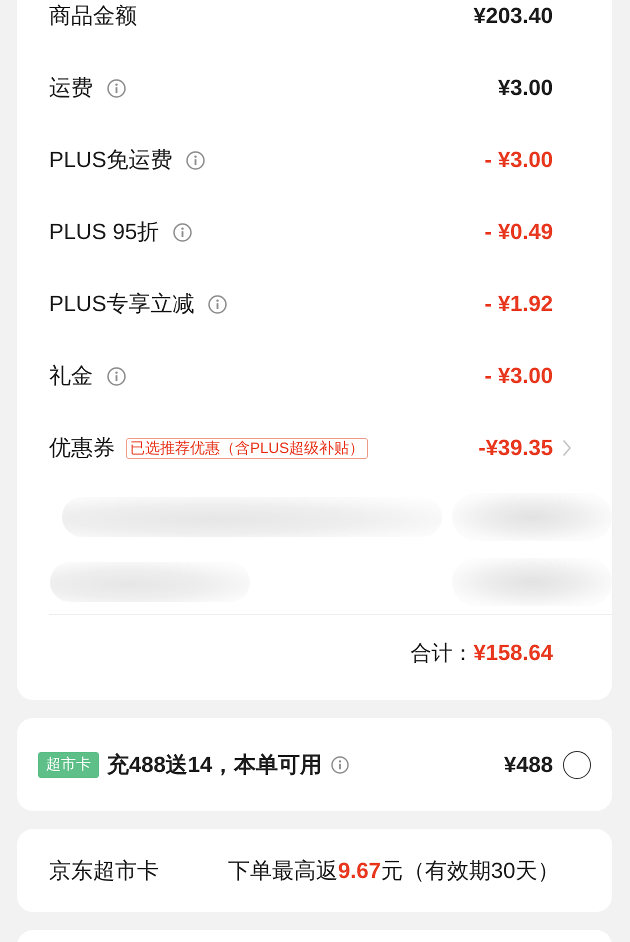  Describe the element at coordinates (71, 88) in the screenshot. I see `row-label: 运费` at that location.